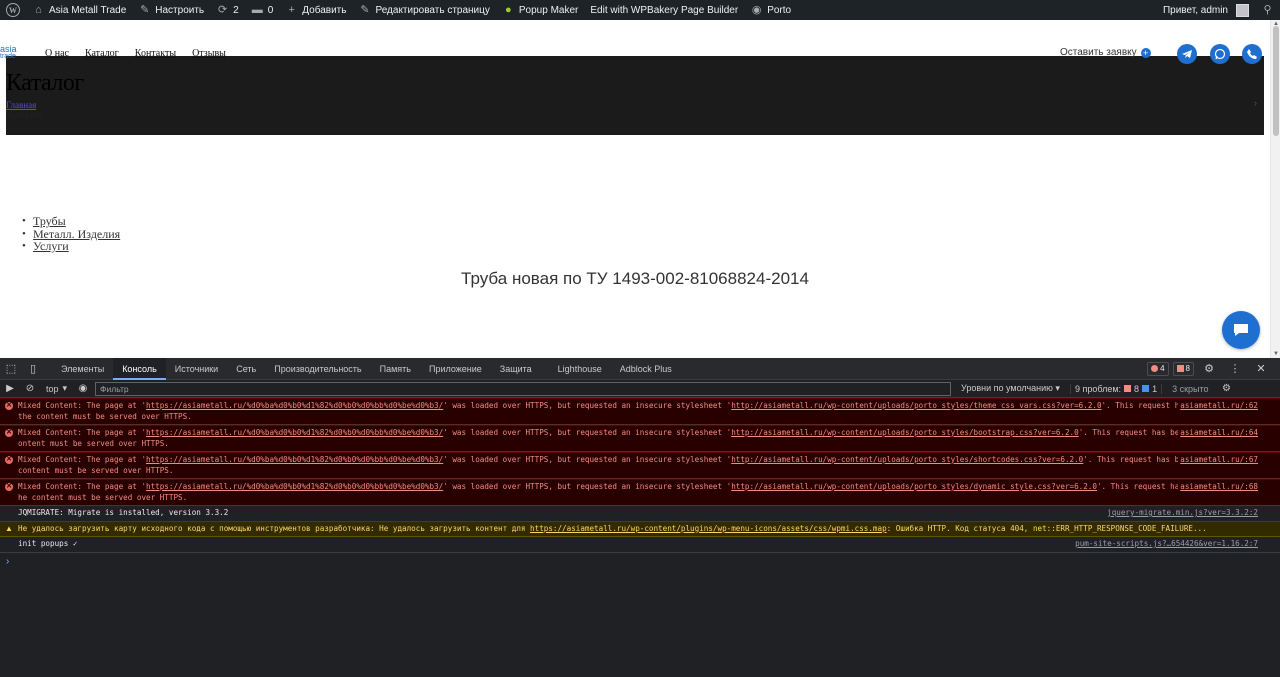 The width and height of the screenshot is (1280, 677). What do you see at coordinates (315, 10) in the screenshot?
I see `add-new-menu: + Добавить` at bounding box center [315, 10].